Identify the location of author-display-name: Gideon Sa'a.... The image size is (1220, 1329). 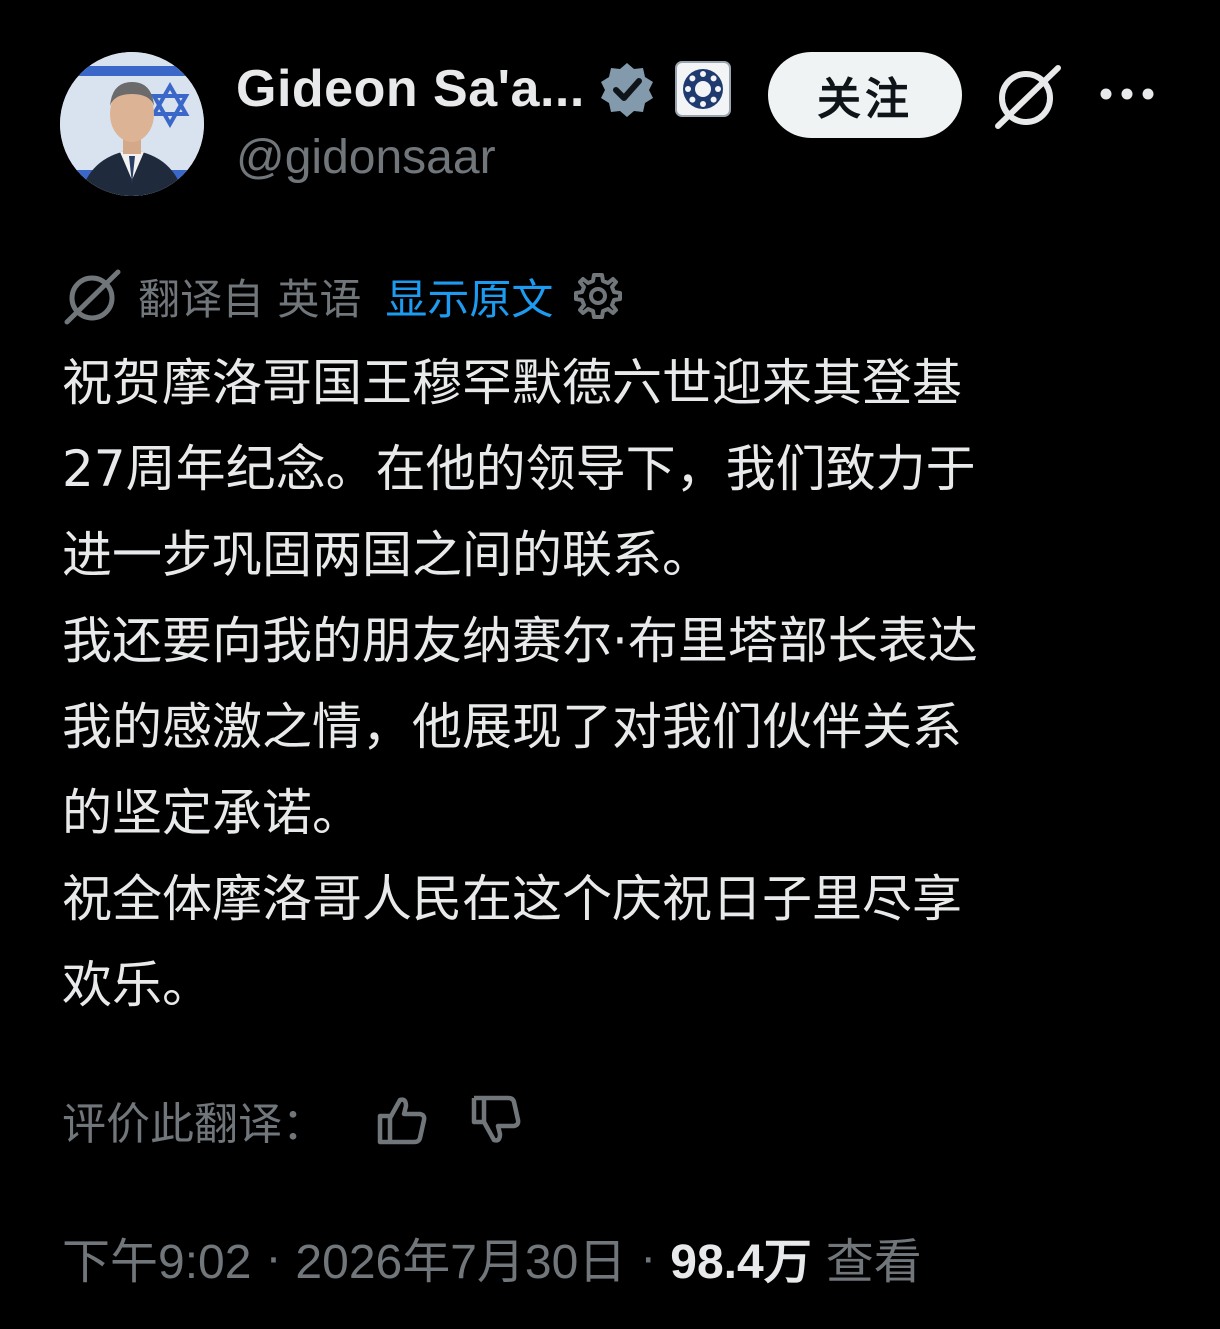
(410, 89).